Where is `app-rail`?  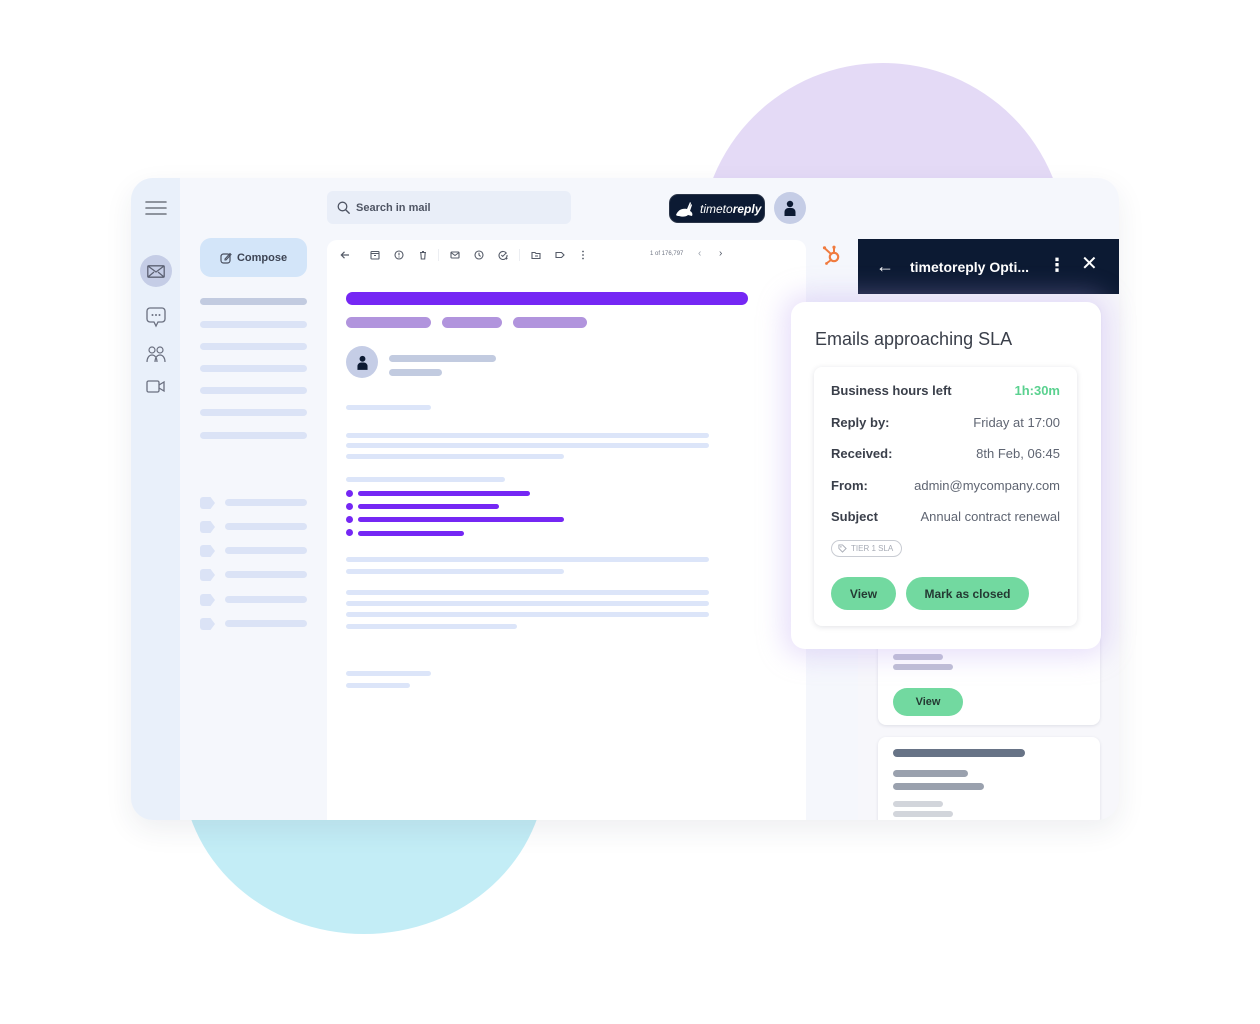
app-rail is located at coordinates (155, 499).